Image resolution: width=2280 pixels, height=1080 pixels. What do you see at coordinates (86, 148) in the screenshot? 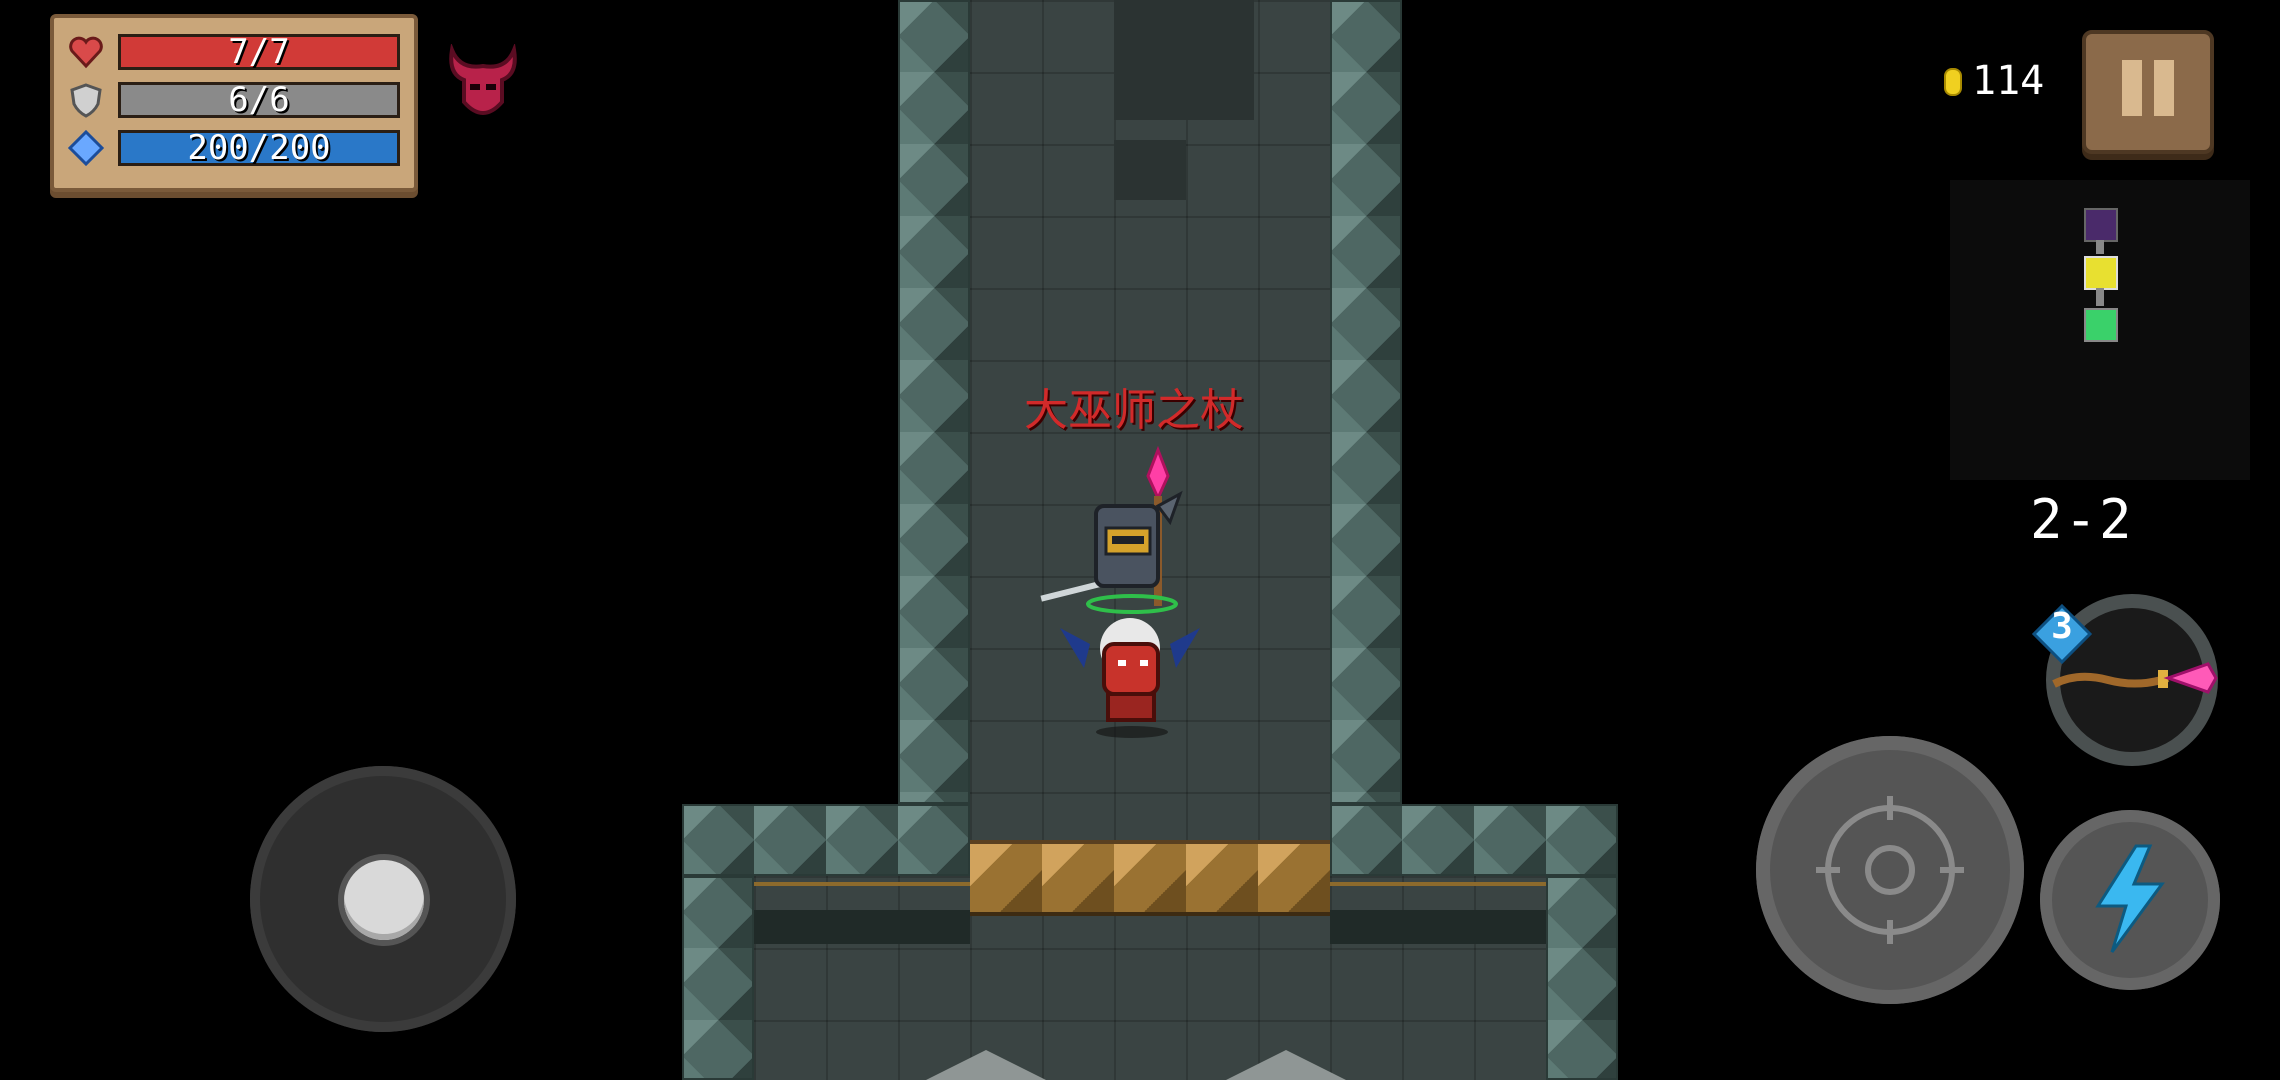
I see `energy-diamond-icon` at bounding box center [86, 148].